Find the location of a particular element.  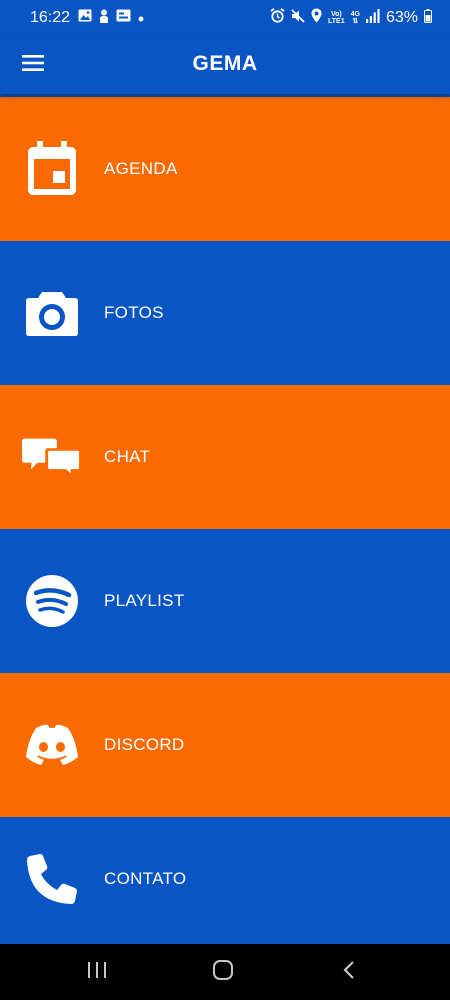

status-time: 16:22 is located at coordinates (50, 17).